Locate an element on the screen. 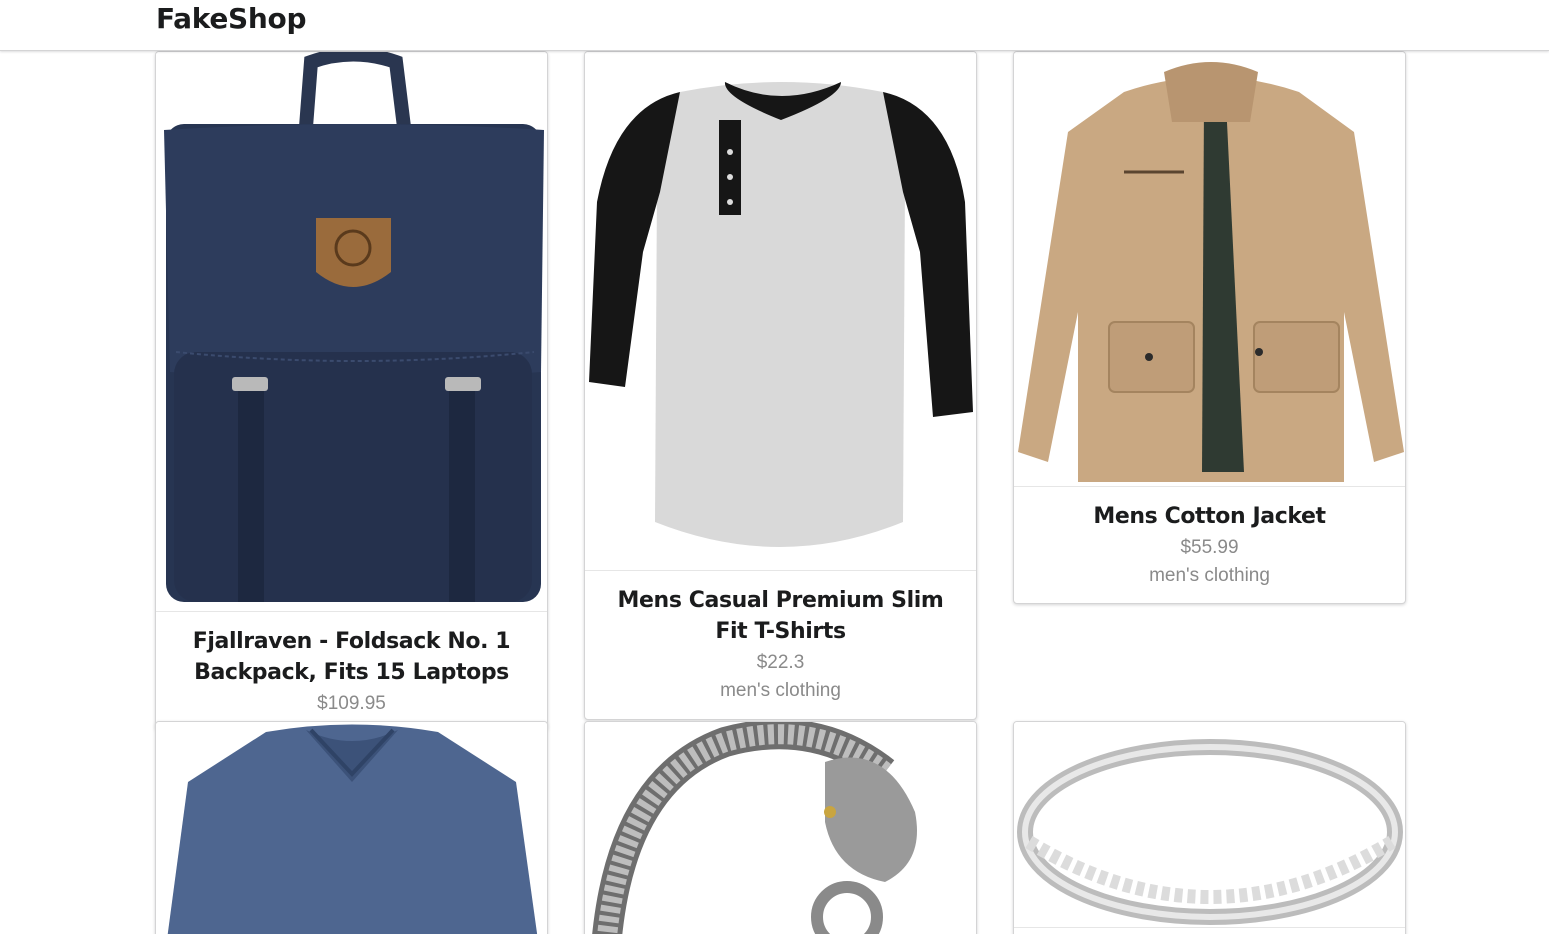 This screenshot has height=934, width=1549. product-image-bracelet is located at coordinates (780, 828).